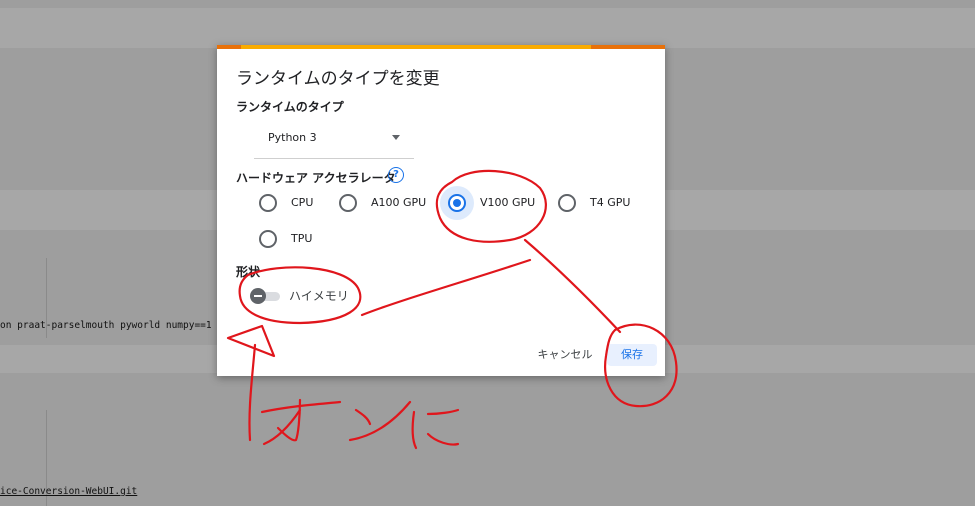 Image resolution: width=975 pixels, height=506 pixels. I want to click on radio-label: A100 GPU, so click(399, 202).